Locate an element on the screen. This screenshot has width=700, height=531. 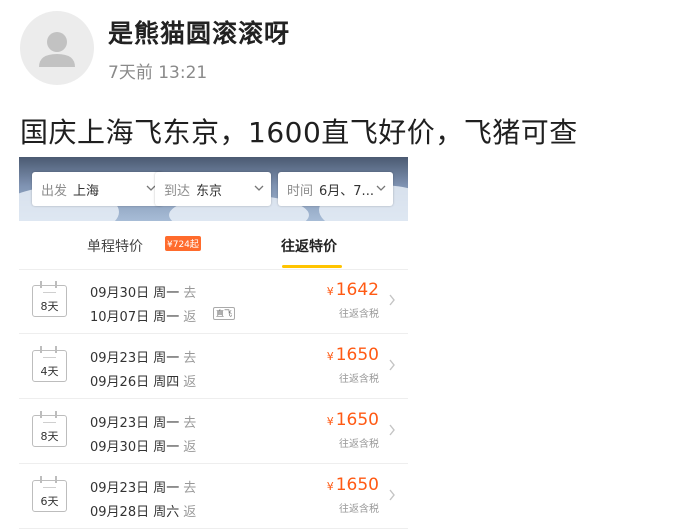
outbound-line: 09月30日 周一去 is located at coordinates (143, 291).